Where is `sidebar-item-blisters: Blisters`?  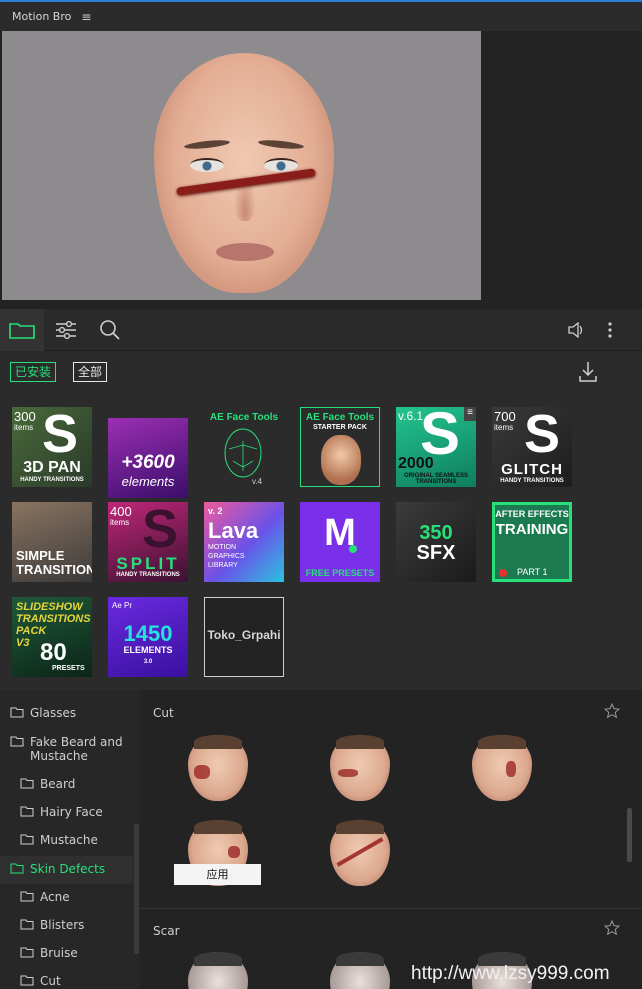 sidebar-item-blisters: Blisters is located at coordinates (66, 925).